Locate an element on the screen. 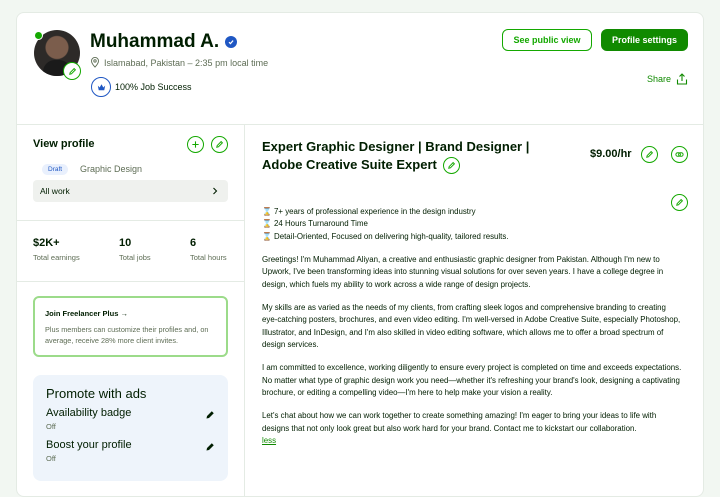 Image resolution: width=720 pixels, height=497 pixels. edit-profile-icon is located at coordinates (219, 144).